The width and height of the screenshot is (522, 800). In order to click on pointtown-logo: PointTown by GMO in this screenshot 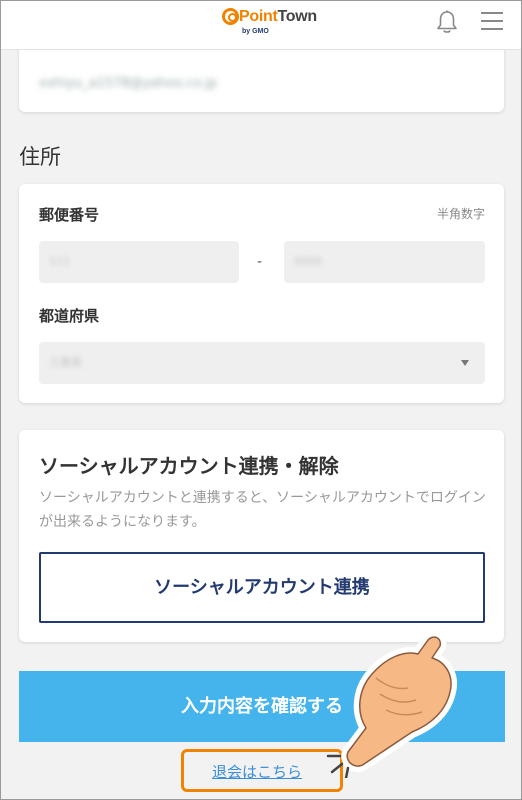, I will do `click(269, 24)`.